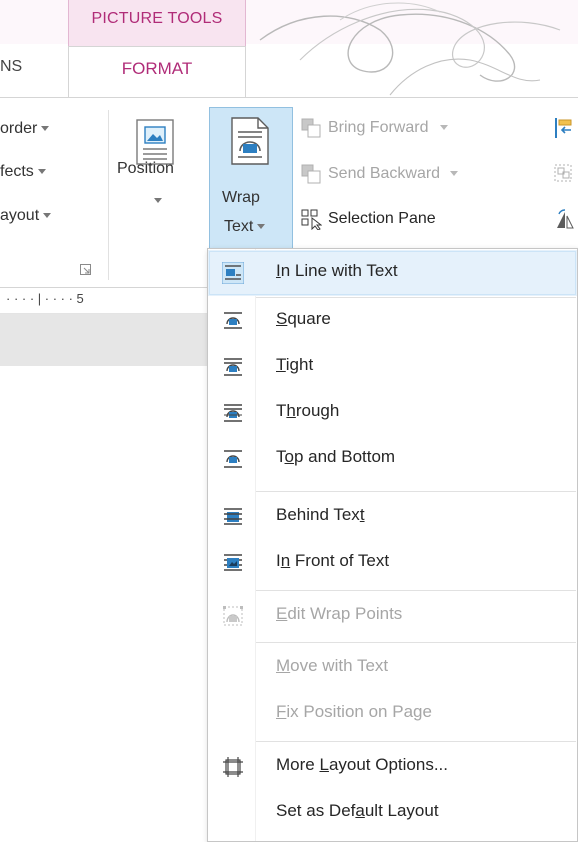  What do you see at coordinates (303, 318) in the screenshot?
I see `menu-item-label: Square` at bounding box center [303, 318].